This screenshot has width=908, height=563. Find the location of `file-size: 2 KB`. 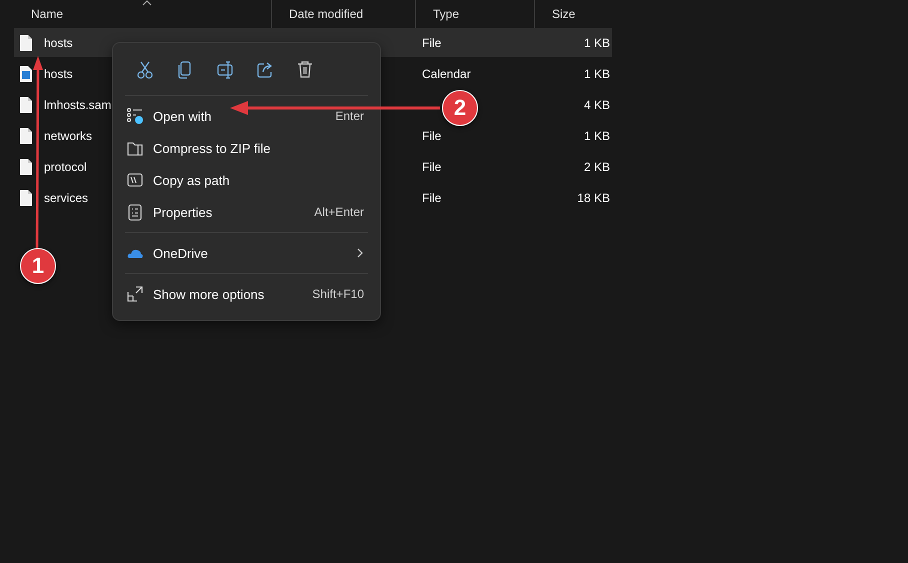

file-size: 2 KB is located at coordinates (596, 167).